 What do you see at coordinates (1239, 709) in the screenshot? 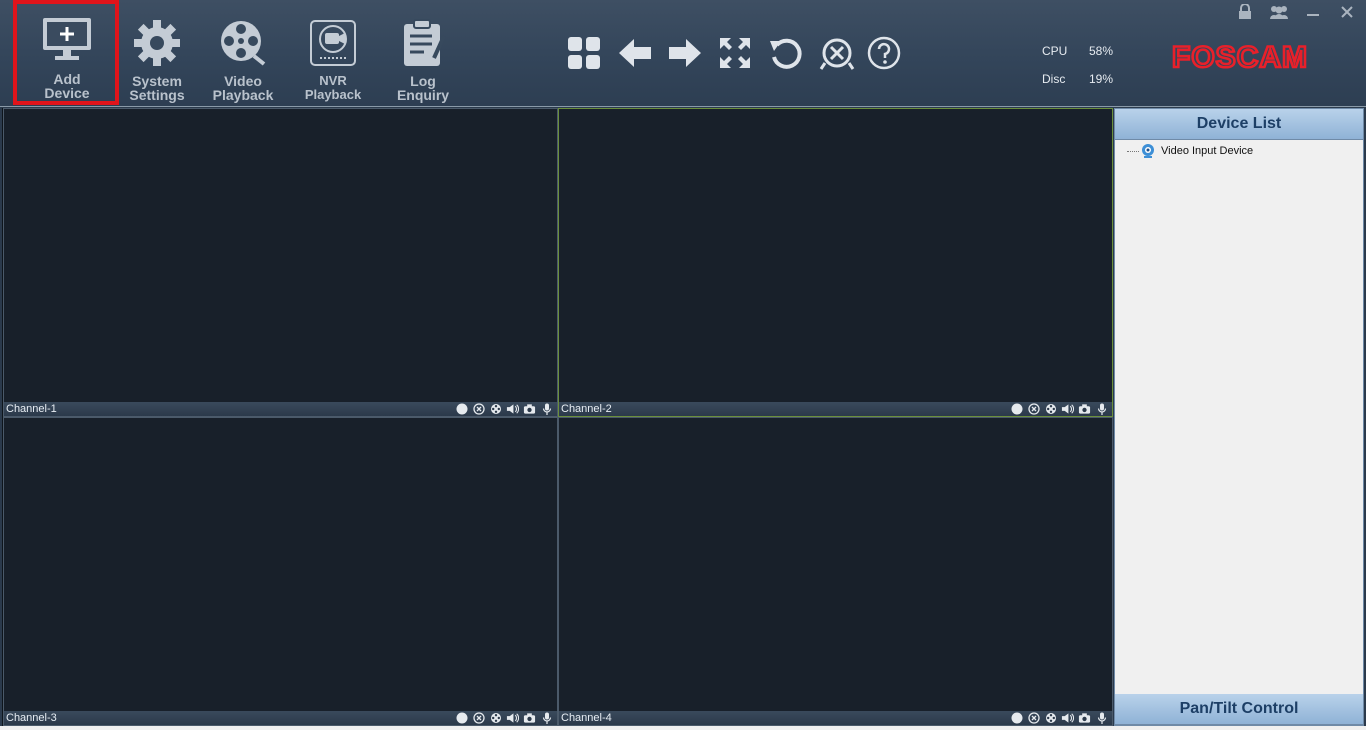
I see `pan-tilt-control-header: Pan/Tilt Control` at bounding box center [1239, 709].